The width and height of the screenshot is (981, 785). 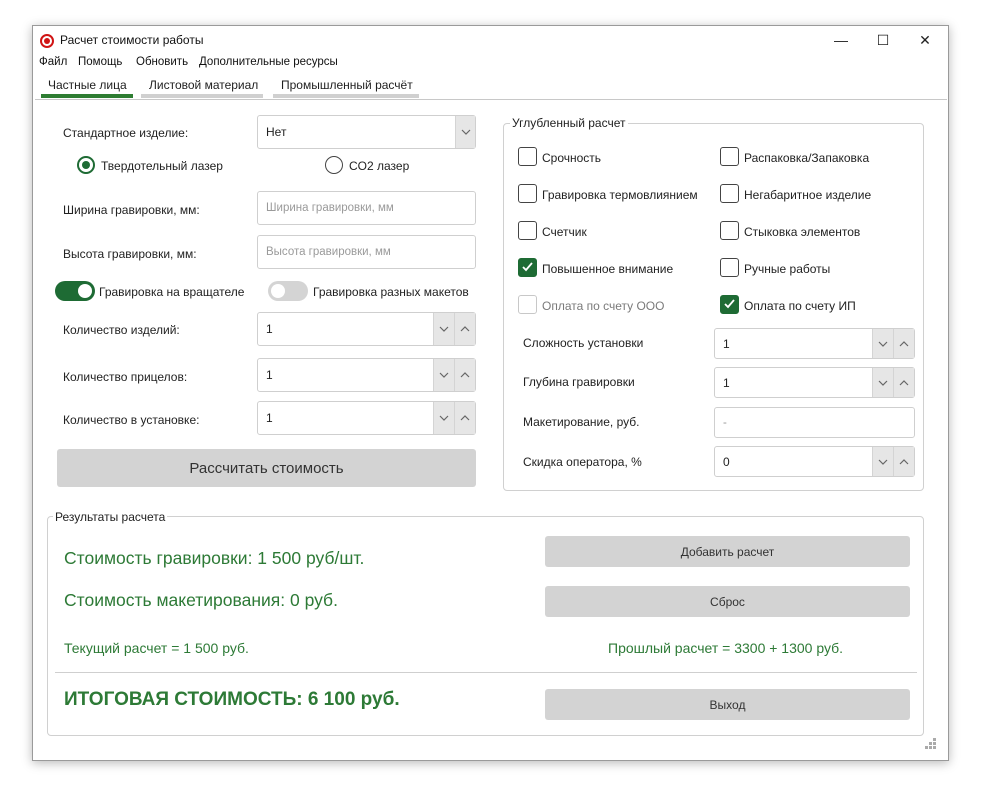 What do you see at coordinates (232, 699) in the screenshot?
I see `total-cost-text: ИТОГОВАЯ СТОИМОСТЬ: 6 100 руб.` at bounding box center [232, 699].